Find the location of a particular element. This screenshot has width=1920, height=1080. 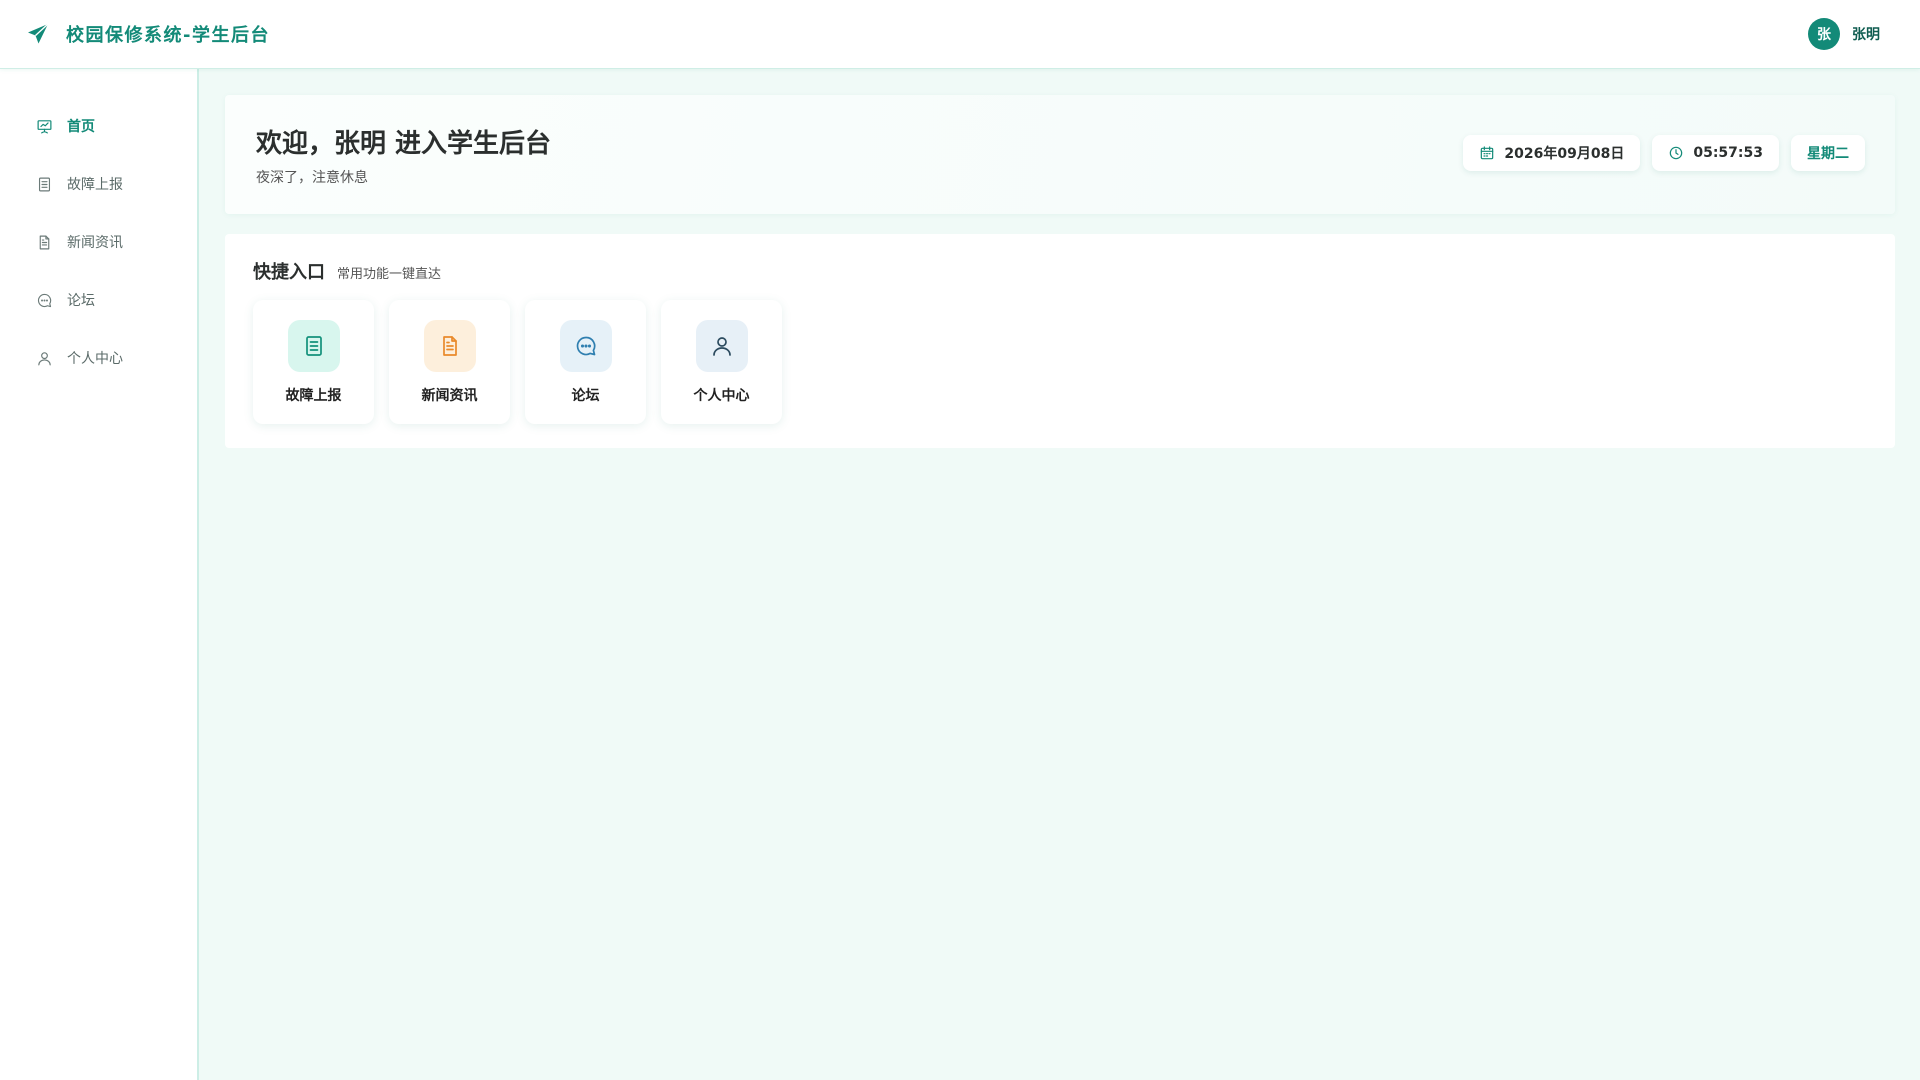

quick-card-label: 论坛 is located at coordinates (585, 396).